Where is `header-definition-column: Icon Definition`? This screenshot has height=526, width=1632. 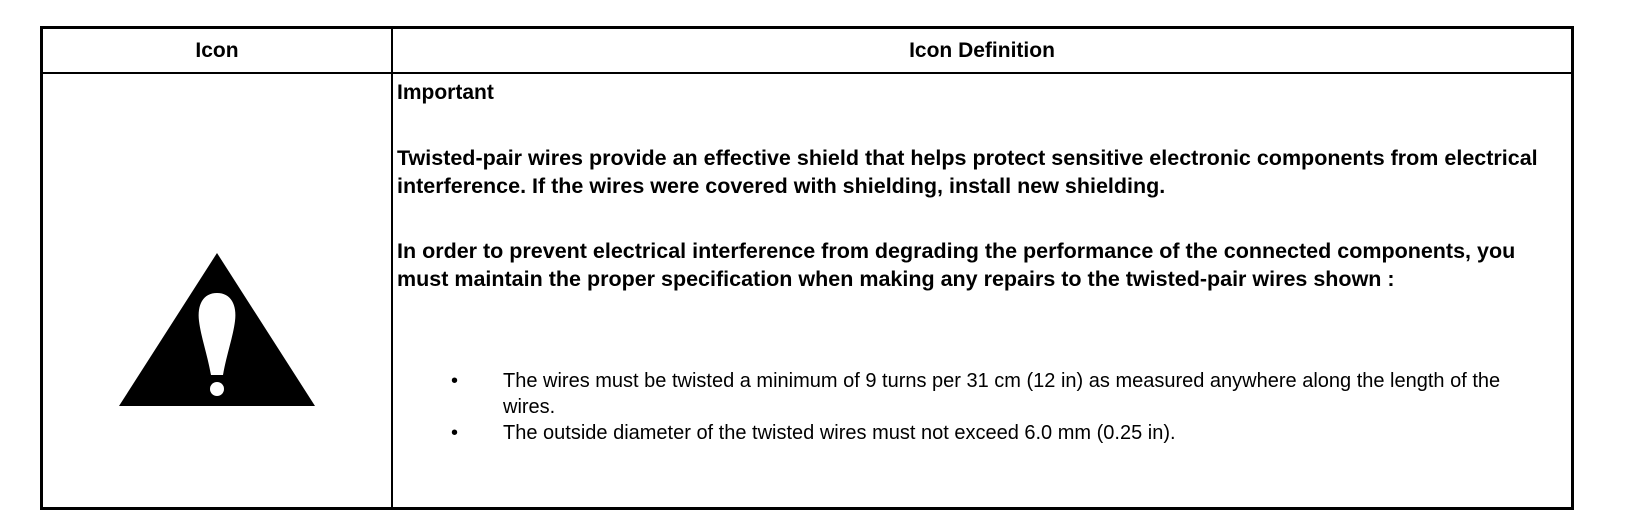 header-definition-column: Icon Definition is located at coordinates (982, 50).